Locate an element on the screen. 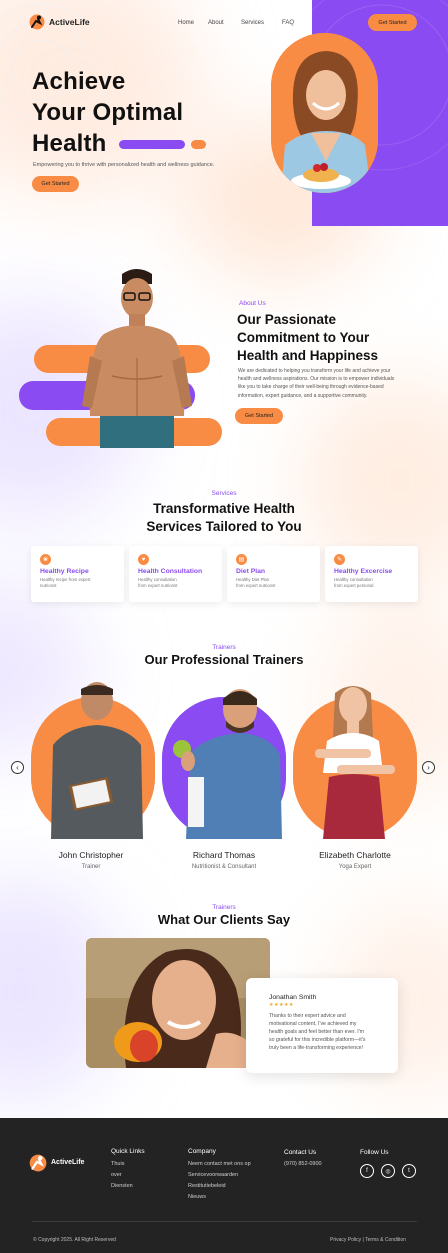 Image resolution: width=448 pixels, height=1253 pixels. testimonials-tag: Trainers is located at coordinates (224, 907).